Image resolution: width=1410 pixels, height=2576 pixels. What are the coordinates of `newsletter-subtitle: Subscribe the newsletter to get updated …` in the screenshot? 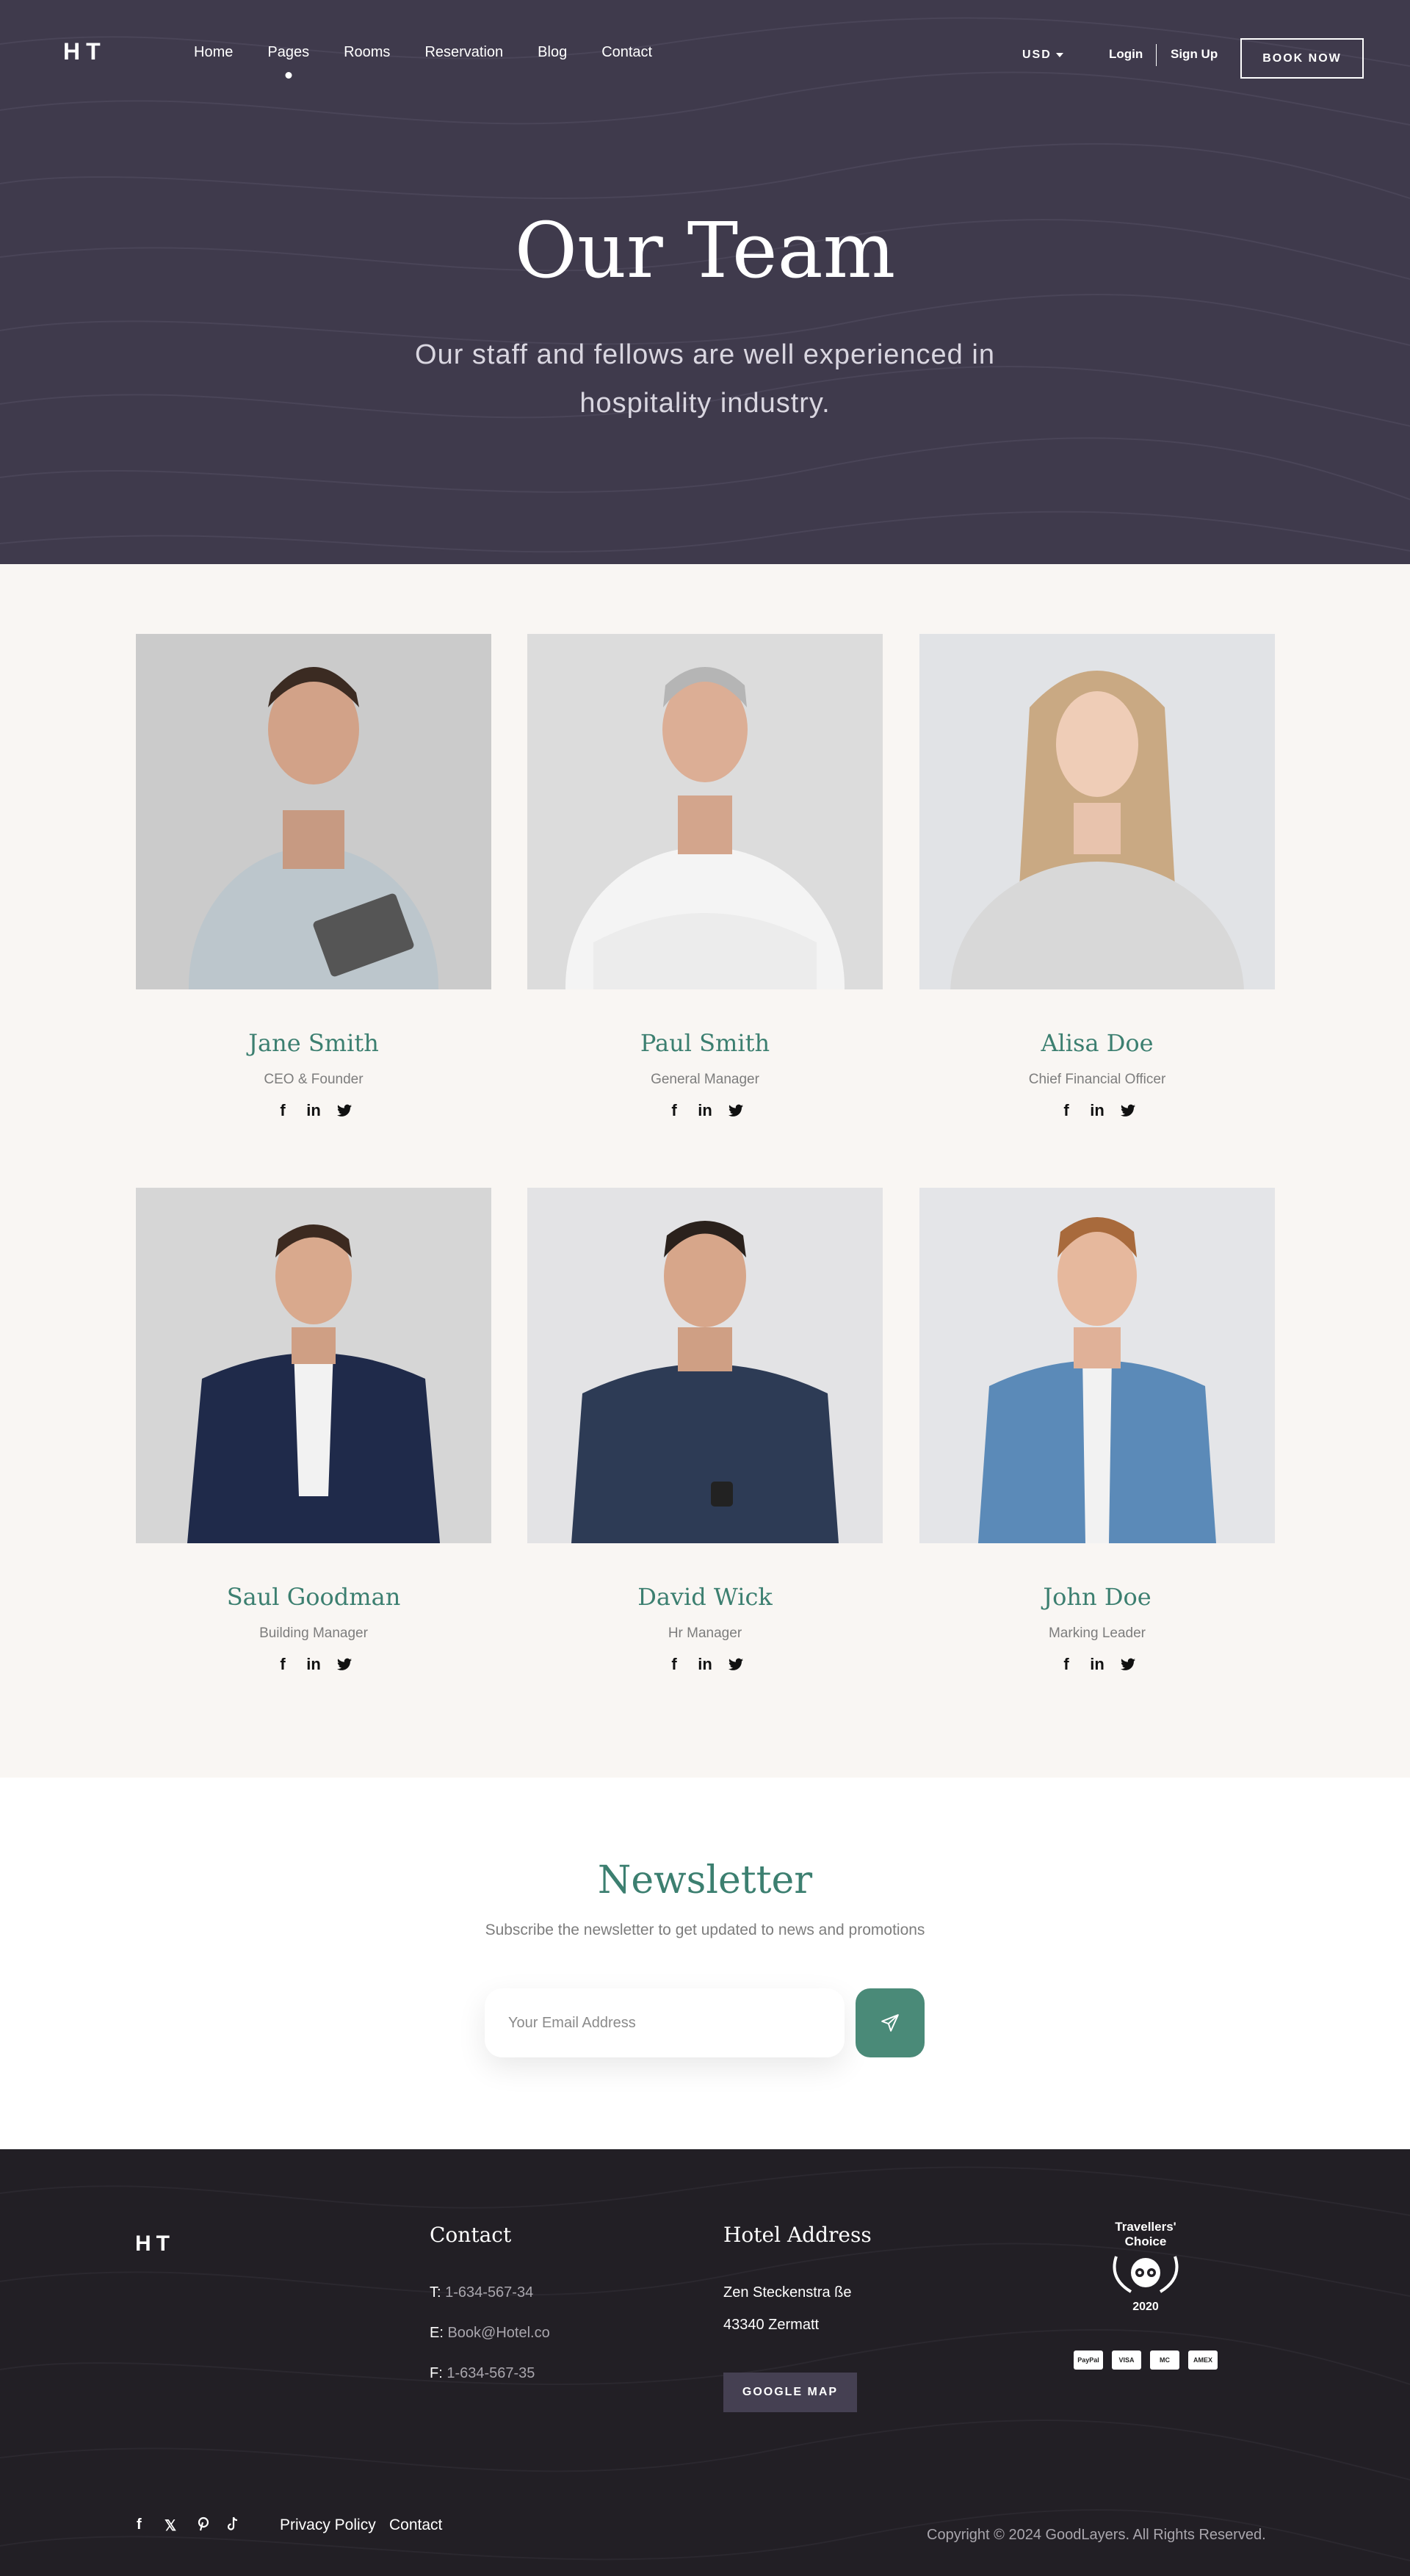 It's located at (705, 1930).